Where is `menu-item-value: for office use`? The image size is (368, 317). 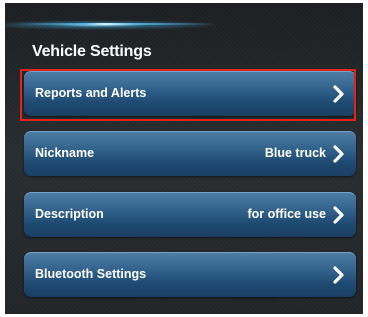 menu-item-value: for office use is located at coordinates (287, 214).